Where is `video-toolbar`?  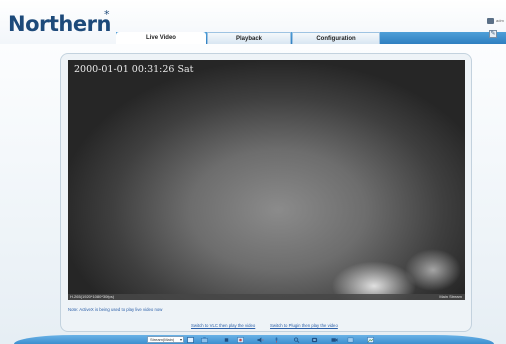 video-toolbar is located at coordinates (254, 339).